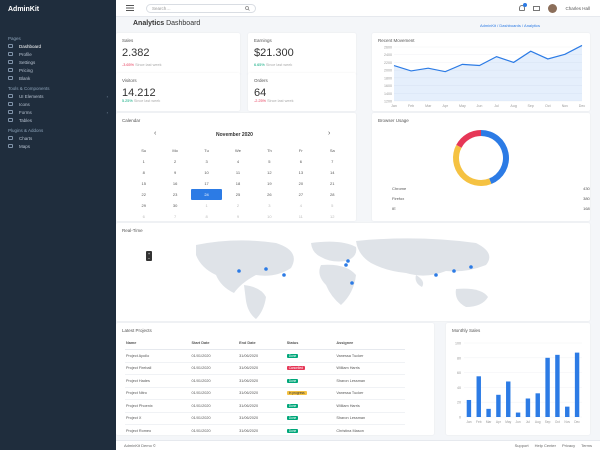 Image resolution: width=600 pixels, height=450 pixels. What do you see at coordinates (158, 343) in the screenshot?
I see `table-header: Name` at bounding box center [158, 343].